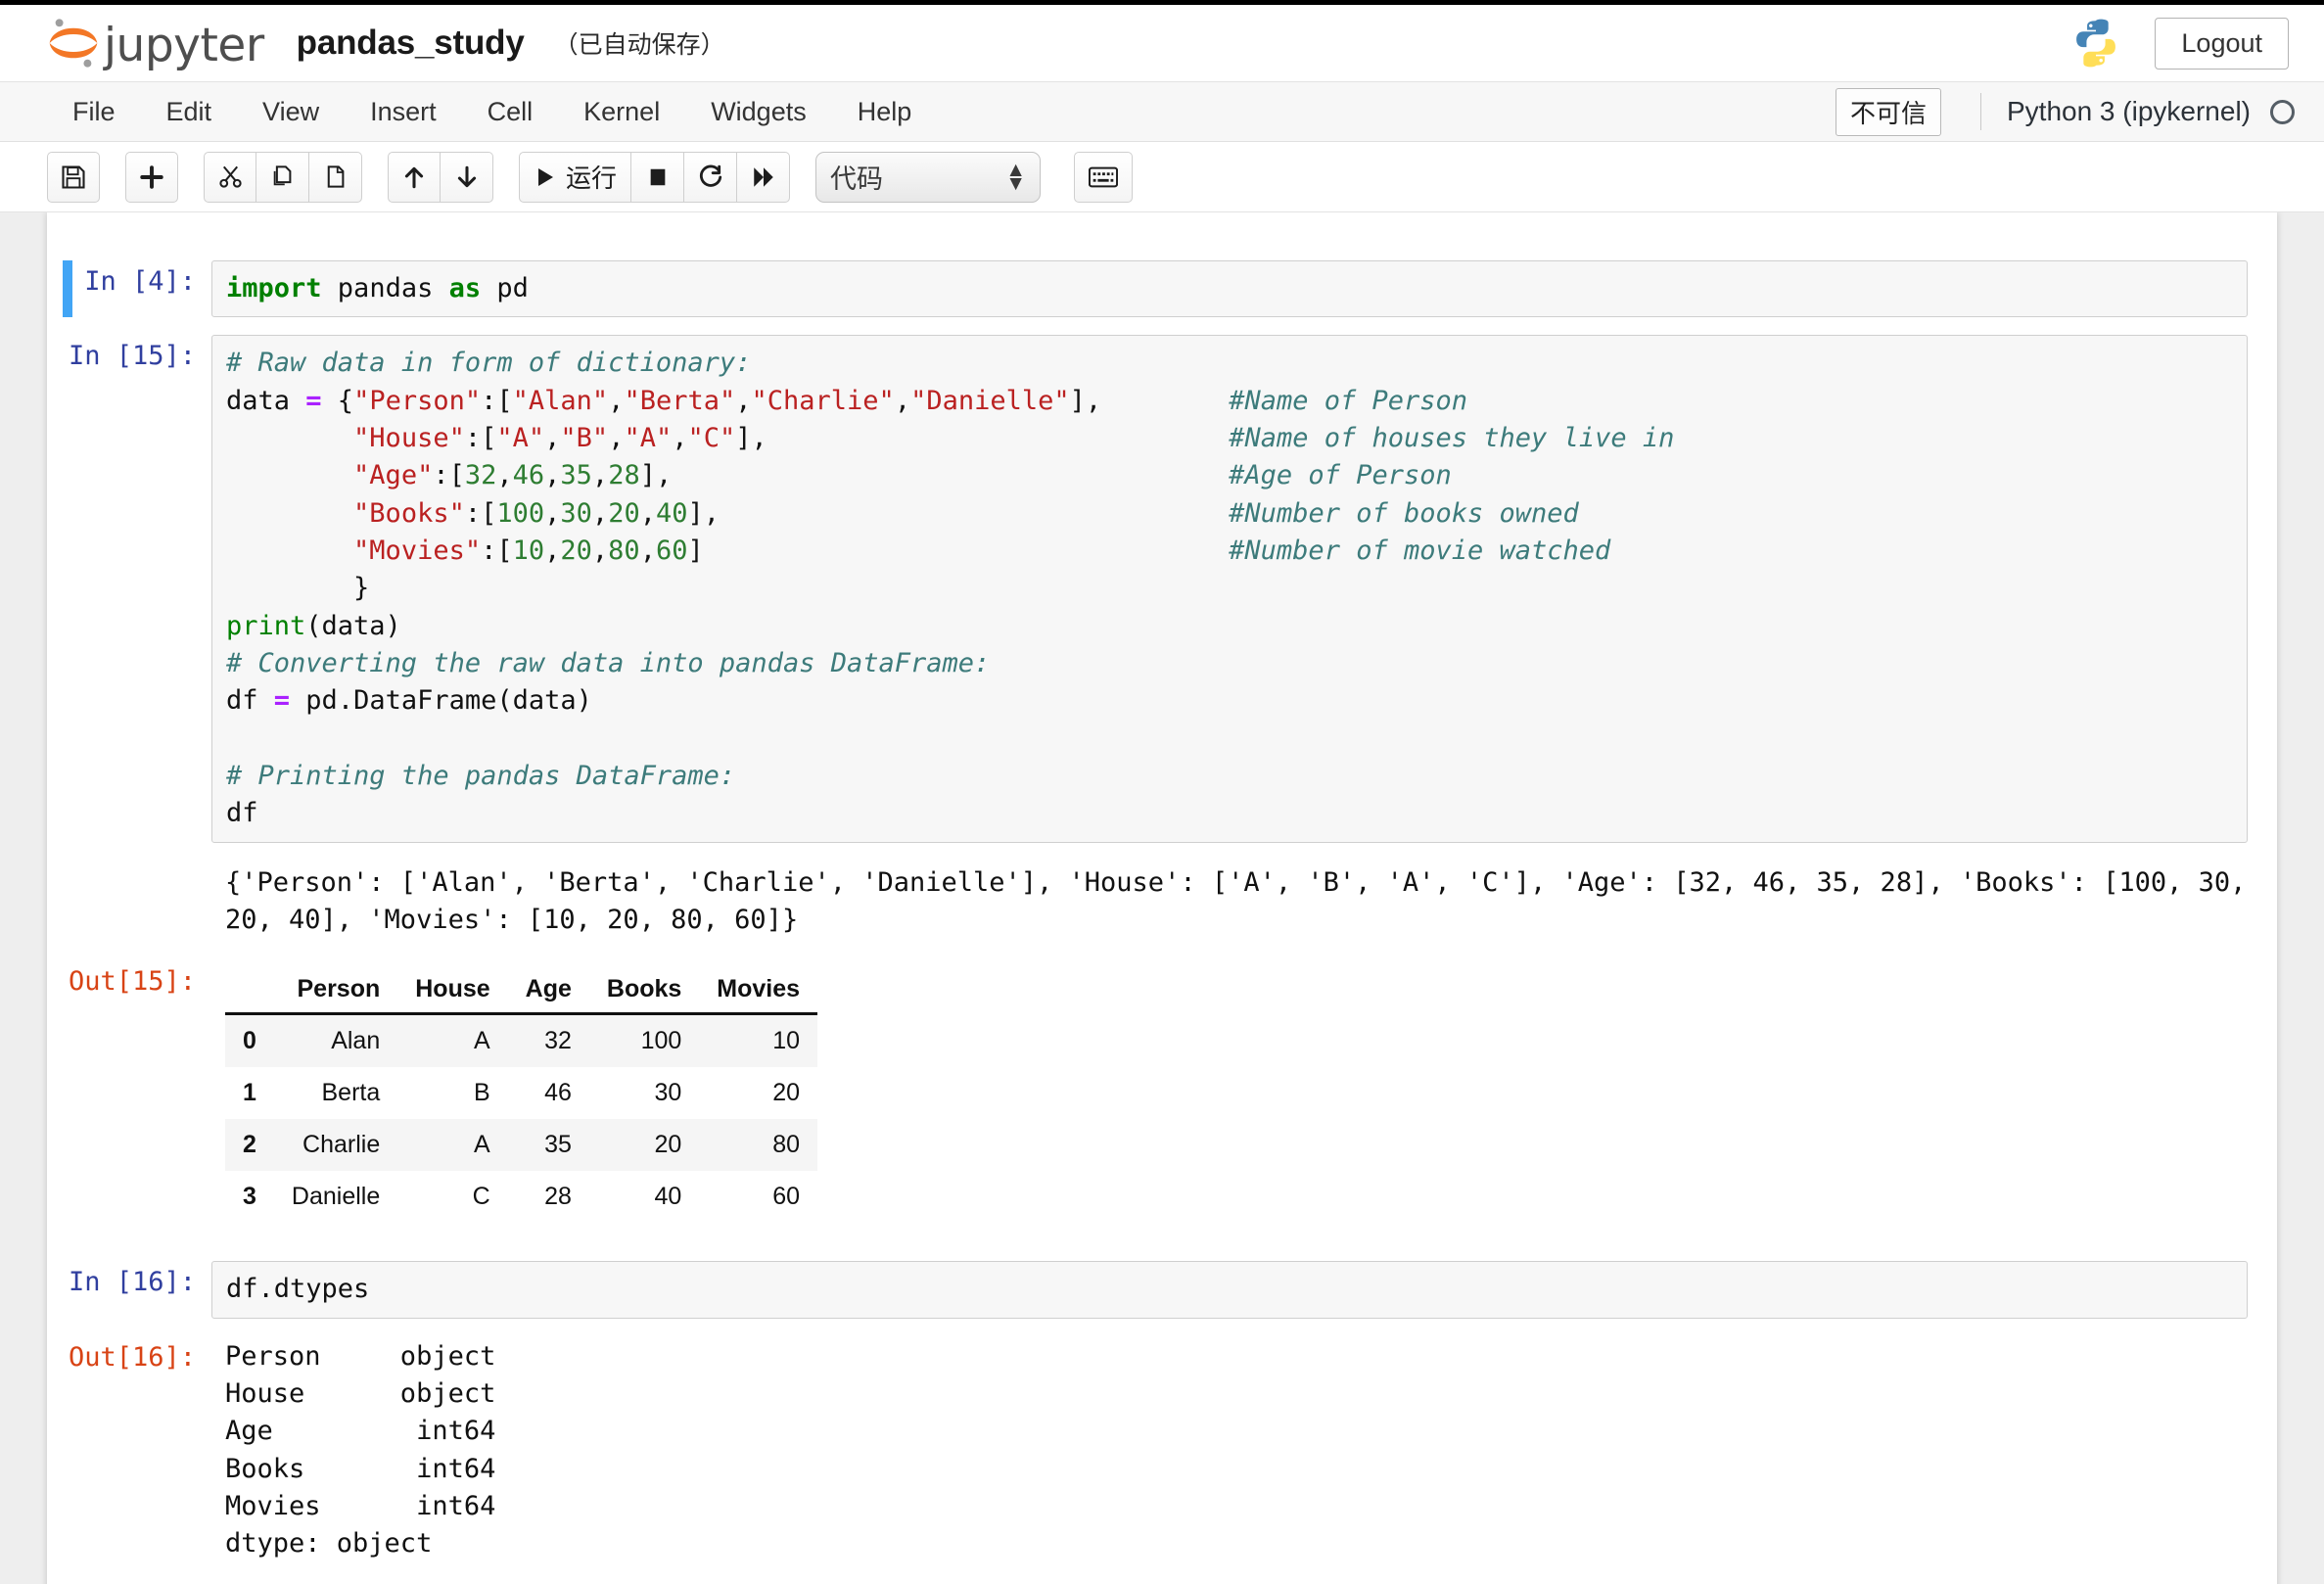 This screenshot has height=1584, width=2324. I want to click on jupyter-logo: jupyter, so click(155, 43).